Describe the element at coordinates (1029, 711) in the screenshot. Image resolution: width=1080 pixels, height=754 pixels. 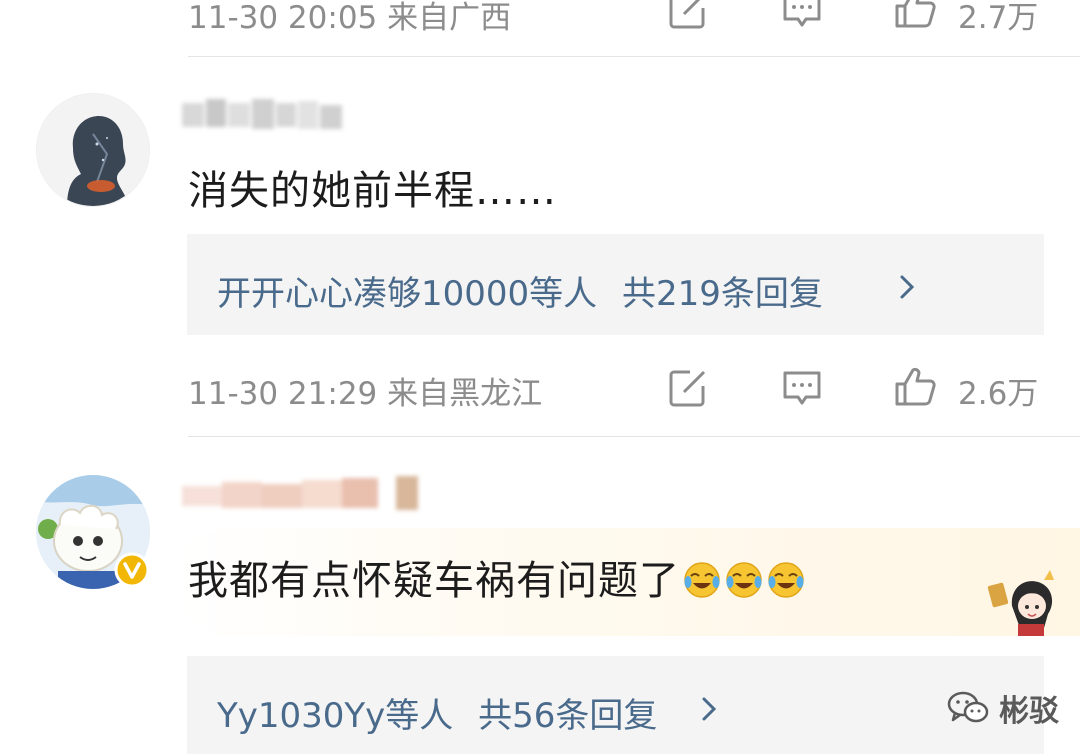
I see `watermark-text: 彬驳` at that location.